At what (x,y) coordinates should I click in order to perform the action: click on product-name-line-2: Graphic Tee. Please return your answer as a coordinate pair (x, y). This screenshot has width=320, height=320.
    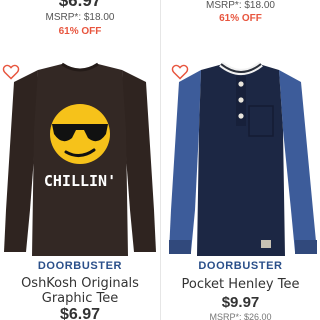
    Looking at the image, I should click on (80, 298).